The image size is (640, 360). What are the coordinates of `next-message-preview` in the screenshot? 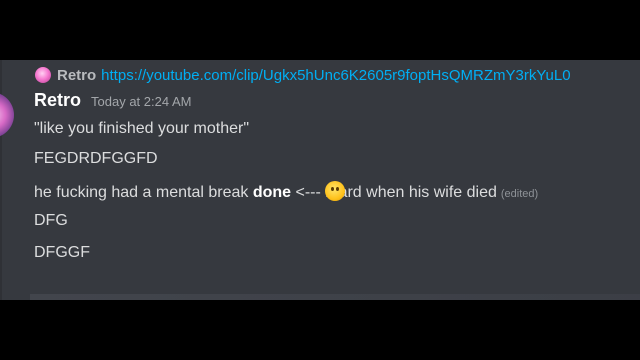 It's located at (335, 297).